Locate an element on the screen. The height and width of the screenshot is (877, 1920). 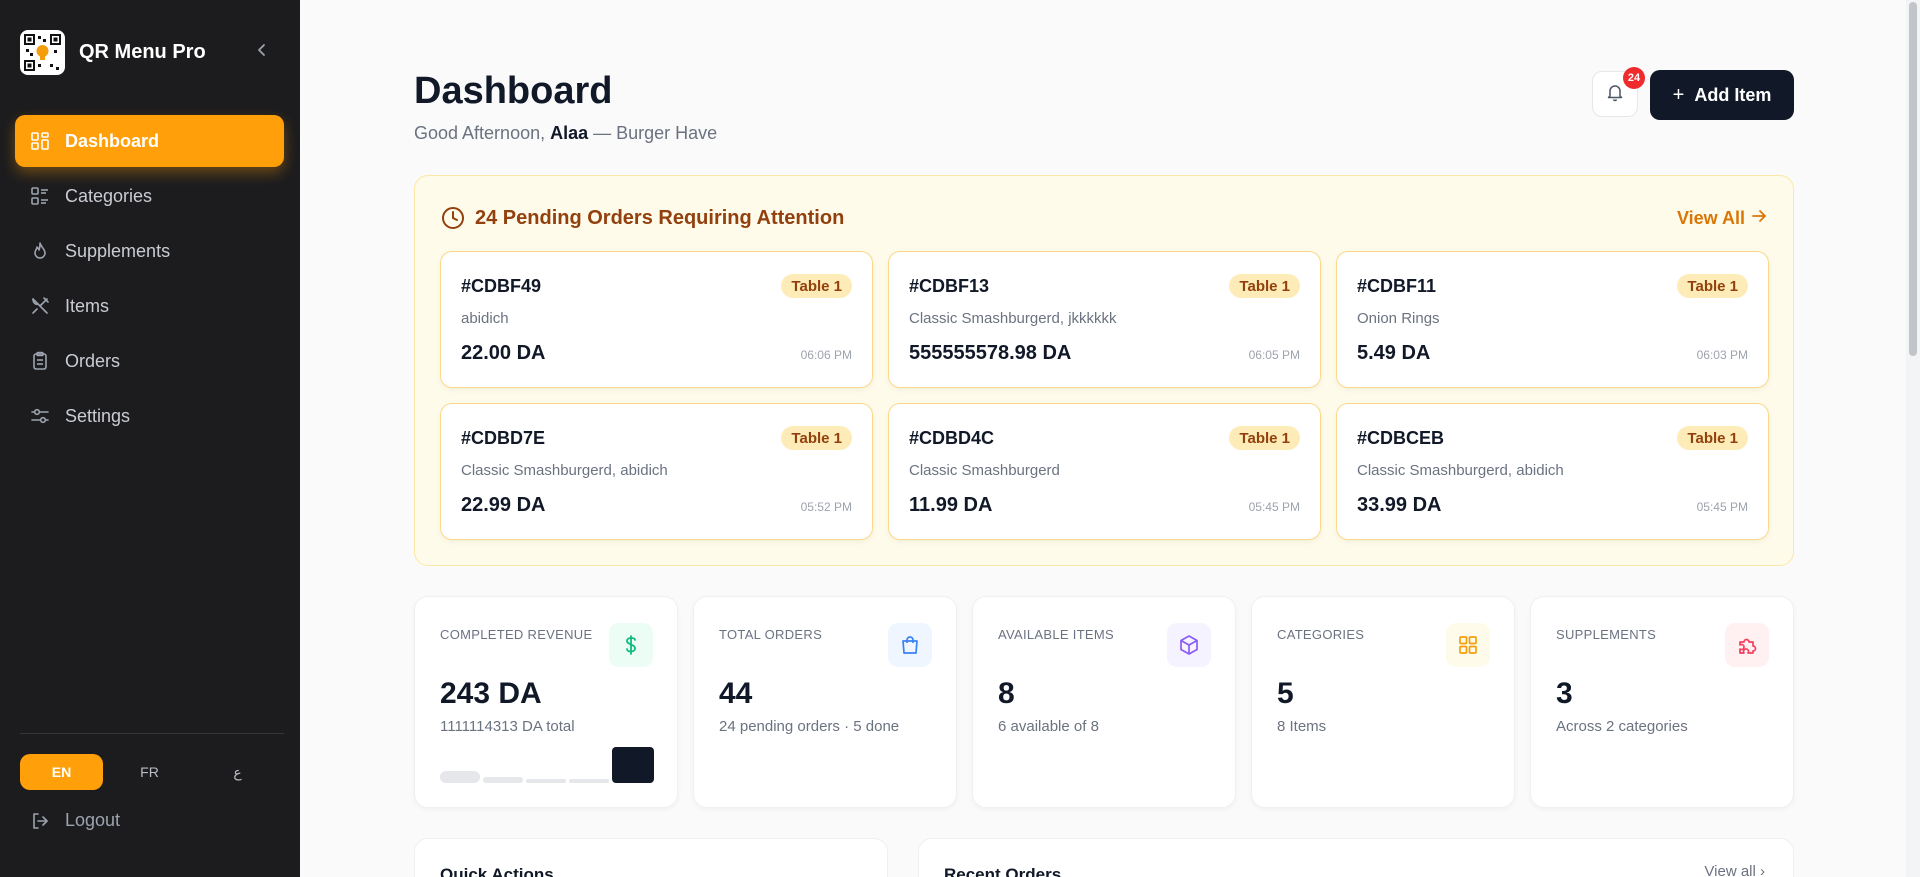
order-price: 22.99 DA is located at coordinates (503, 505).